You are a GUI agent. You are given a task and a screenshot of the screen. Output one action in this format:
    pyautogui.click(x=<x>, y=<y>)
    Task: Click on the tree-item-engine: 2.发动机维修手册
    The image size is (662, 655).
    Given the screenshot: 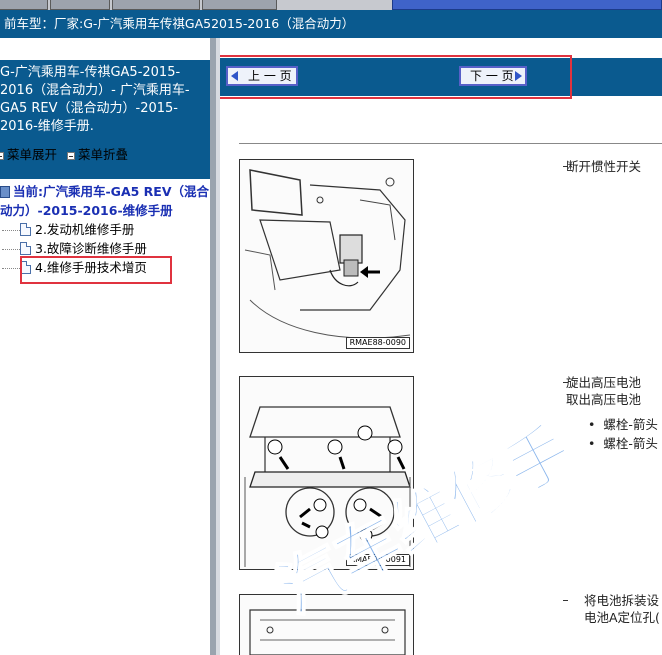 What is the action you would take?
    pyautogui.click(x=67, y=229)
    